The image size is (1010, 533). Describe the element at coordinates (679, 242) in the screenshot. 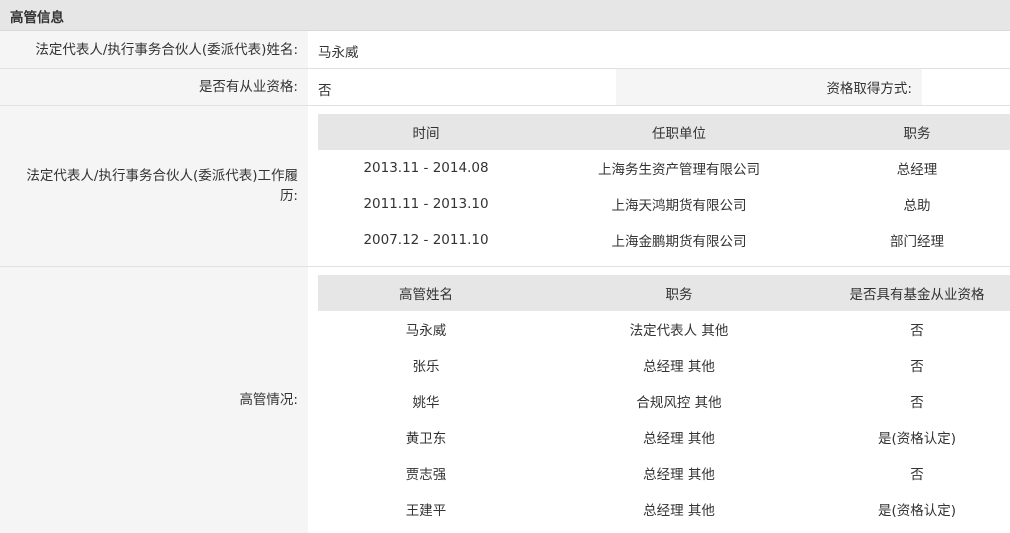

I see `history-company: 上海金鹏期货有限公司` at that location.